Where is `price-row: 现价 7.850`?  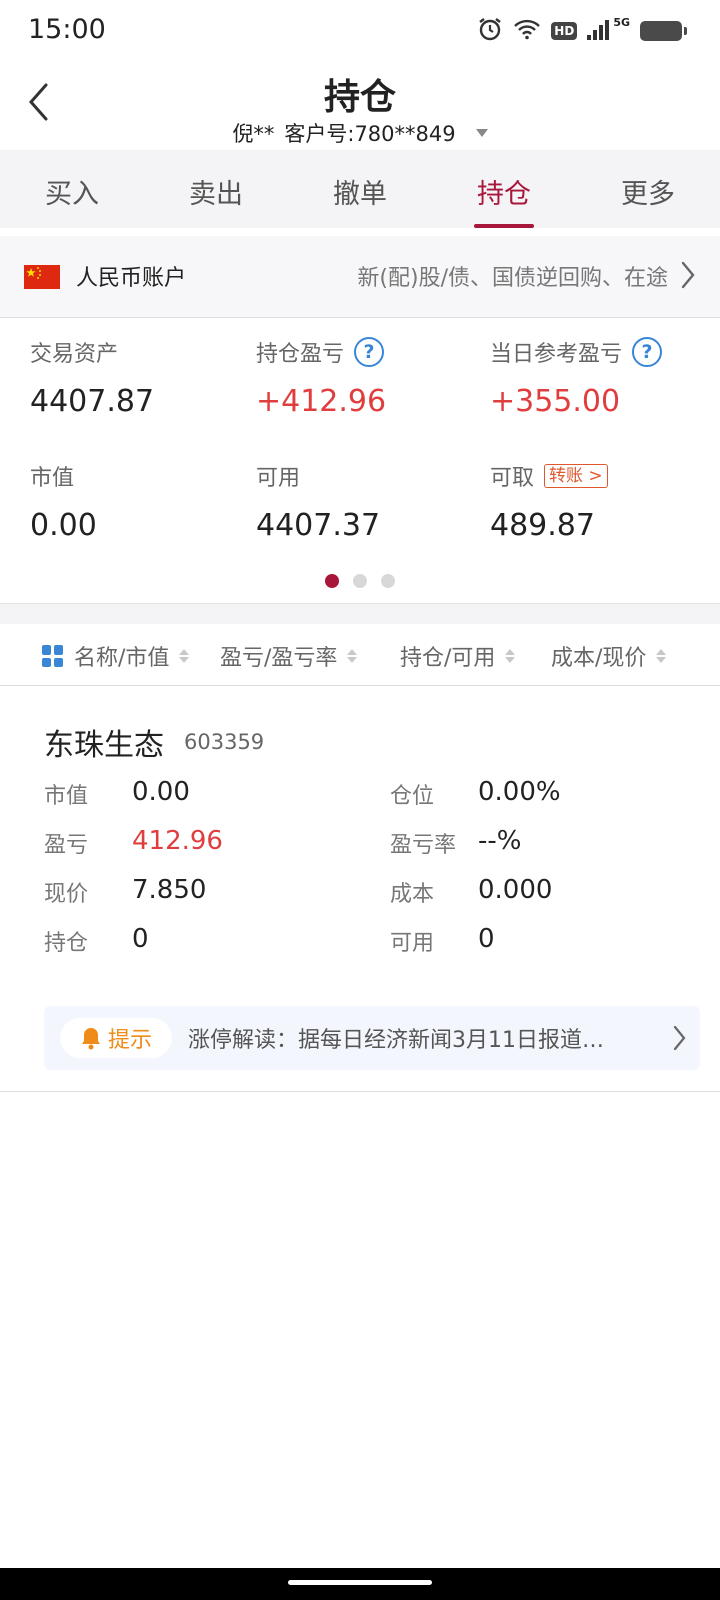
price-row: 现价 7.850 is located at coordinates (125, 892).